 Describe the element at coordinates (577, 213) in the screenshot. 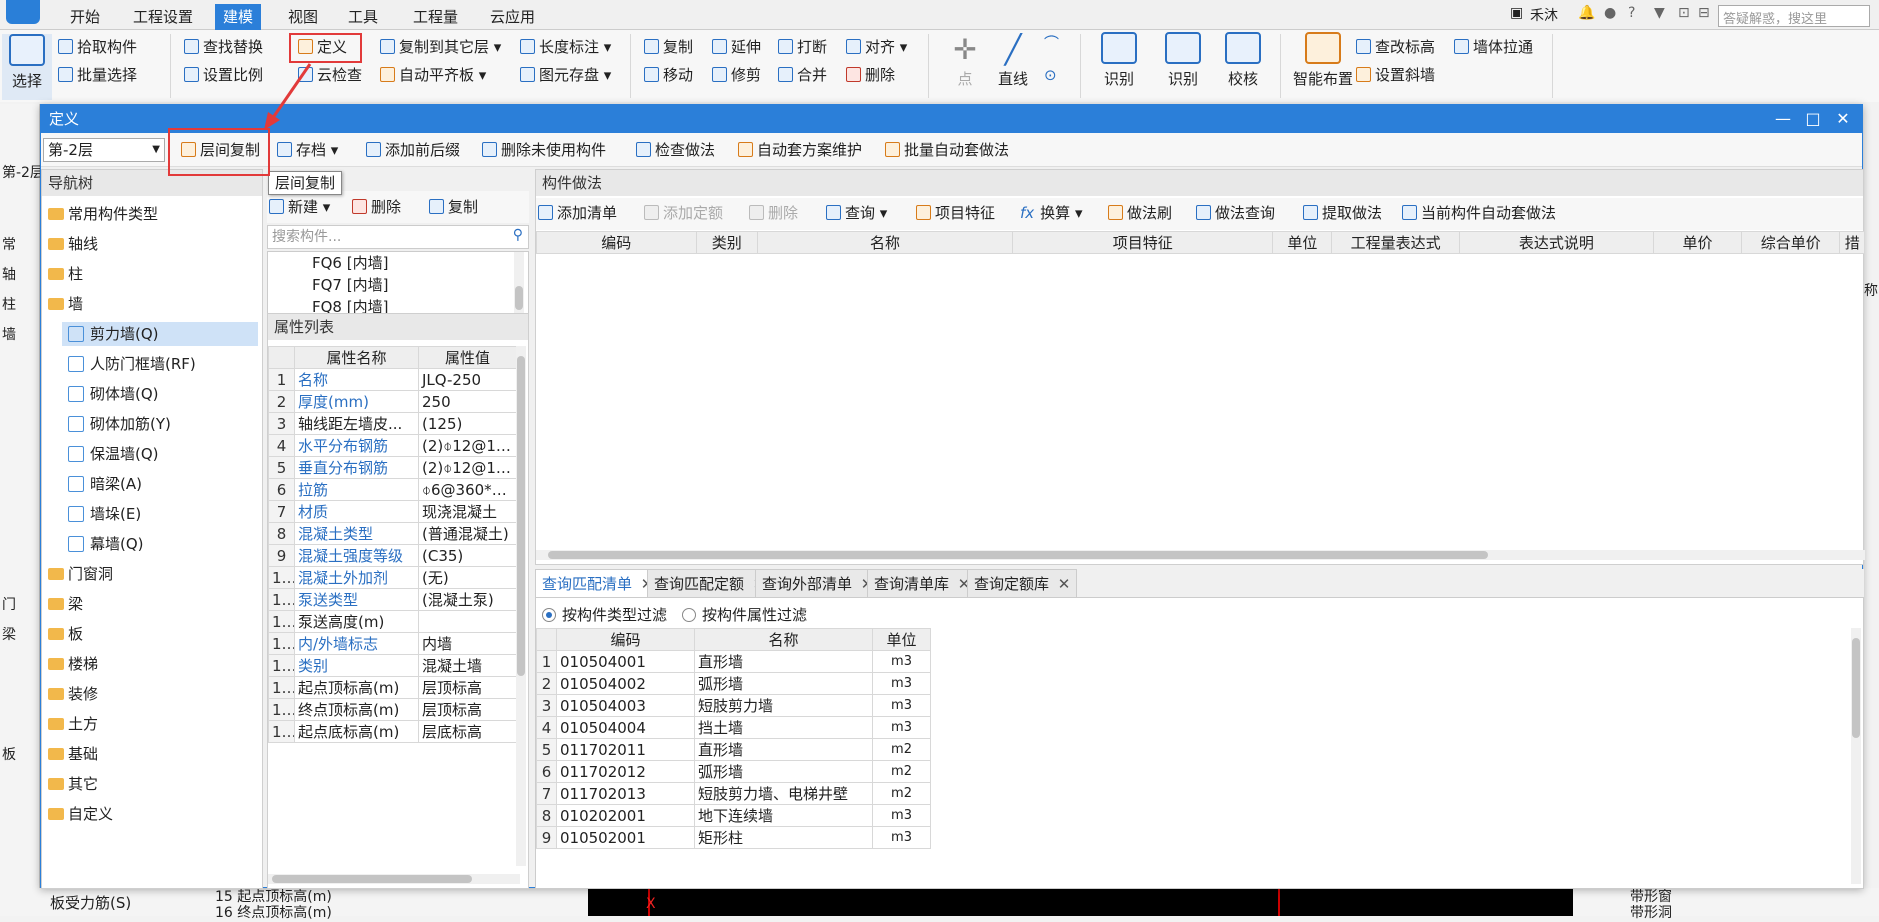

I see `add-list-button: 添加清单` at that location.